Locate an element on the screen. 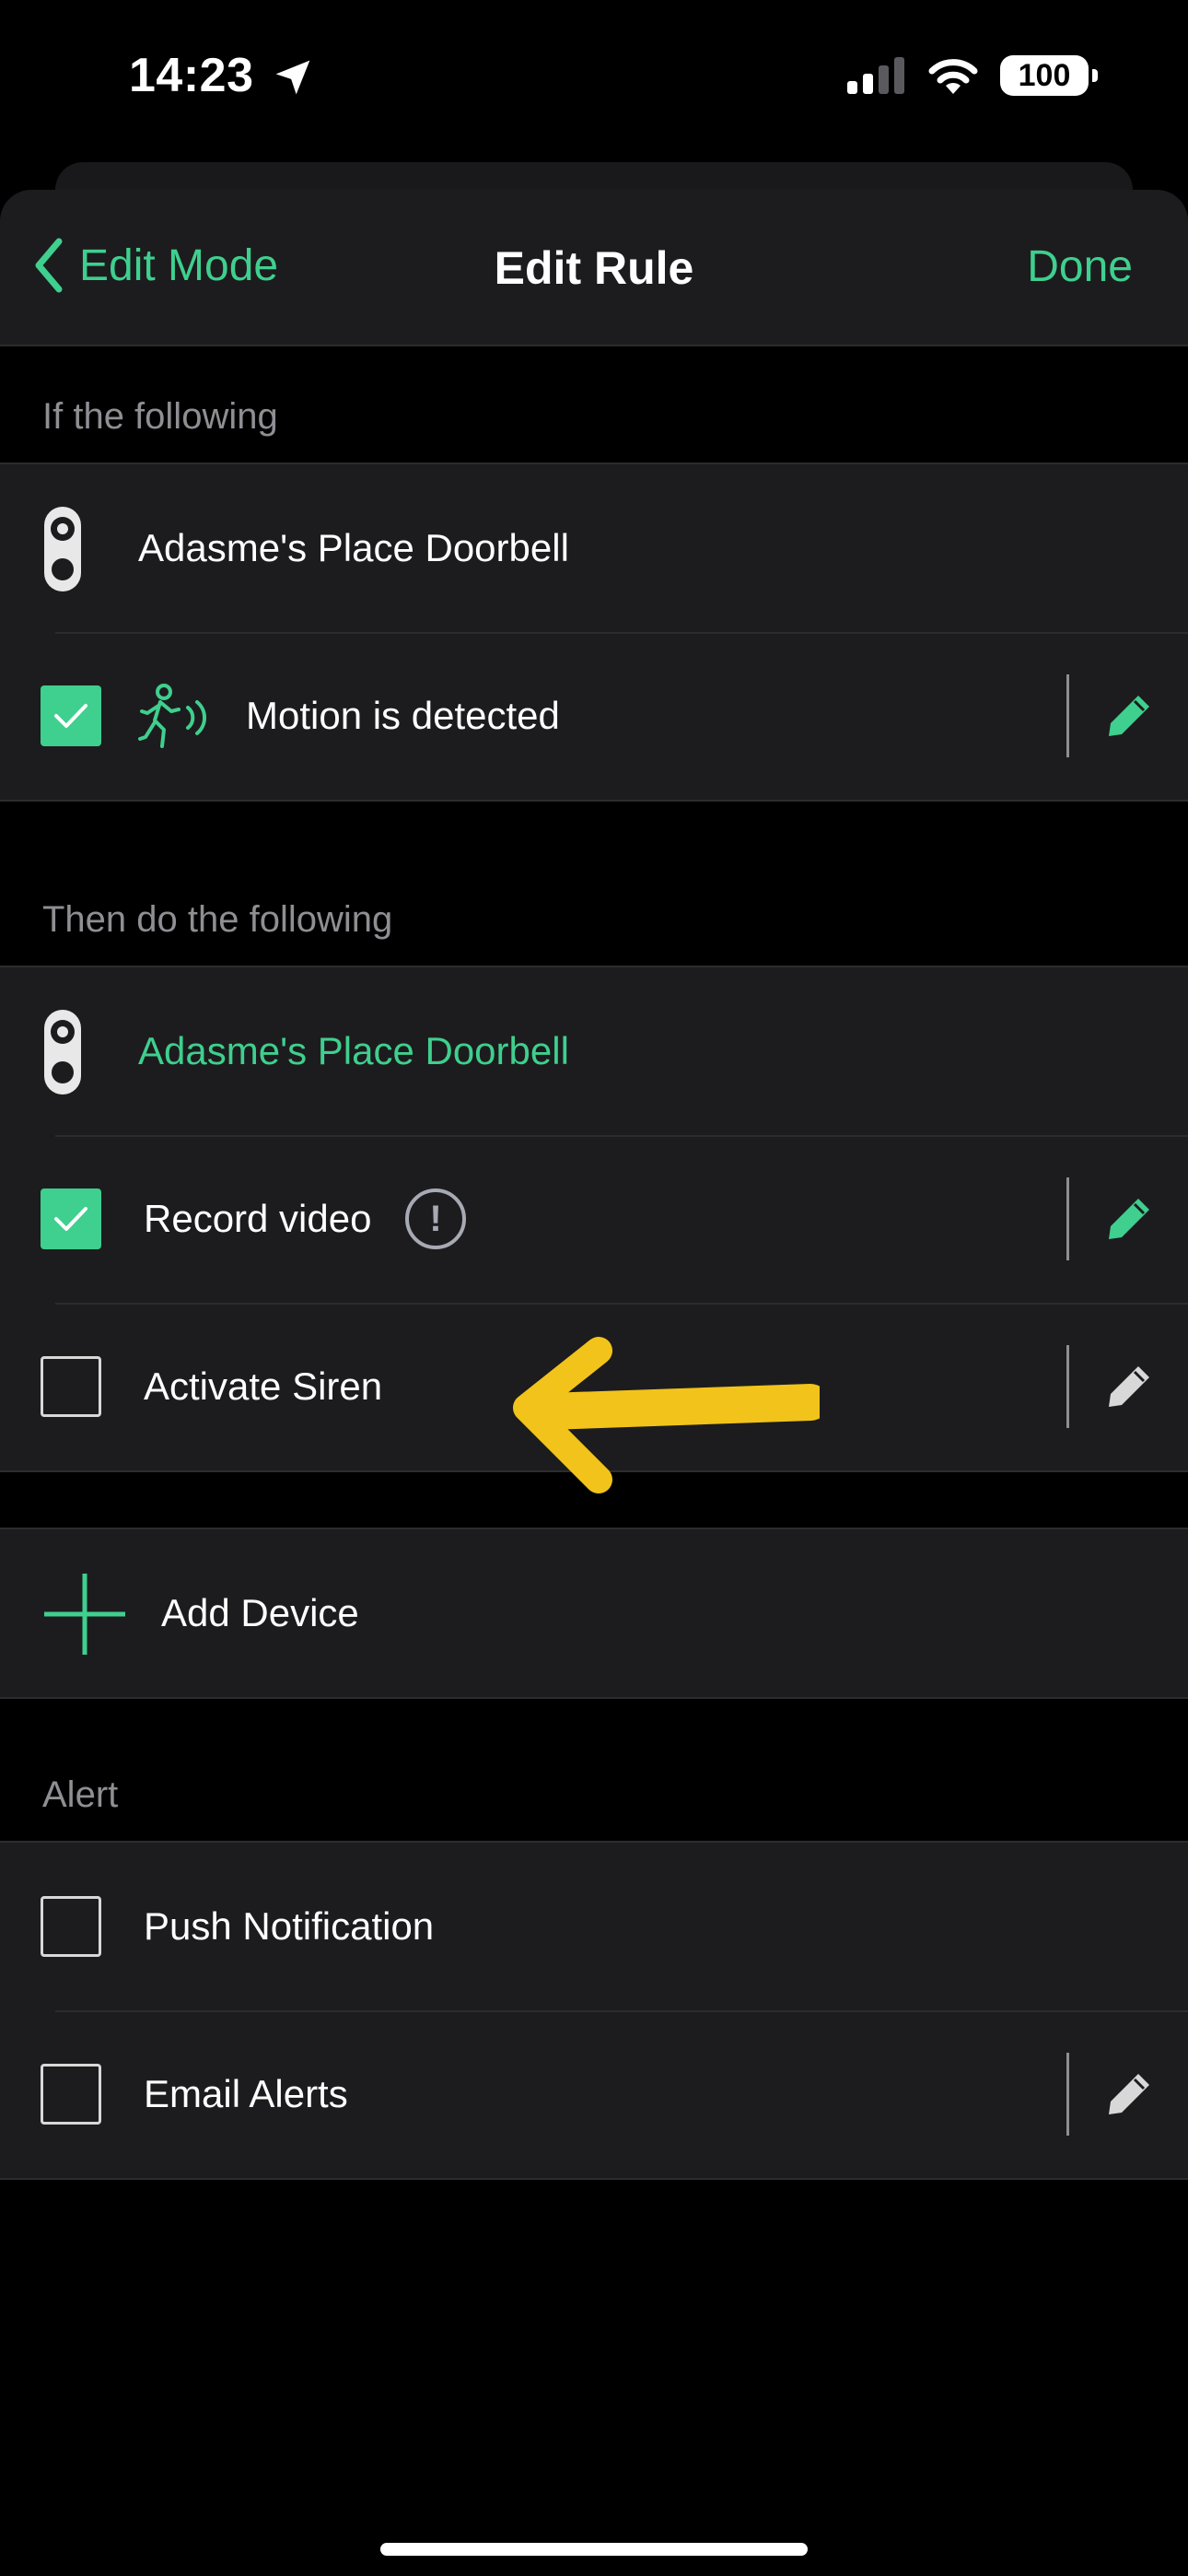 The image size is (1188, 2576). motion-label: Motion is detected is located at coordinates (403, 715).